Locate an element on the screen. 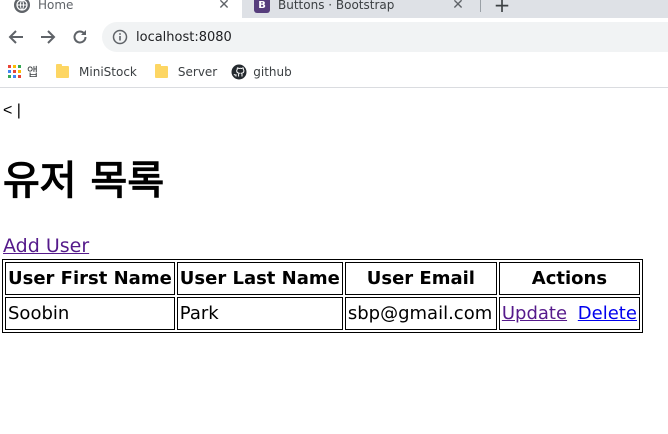 This screenshot has height=434, width=668. tab-strip: Home ✕ B Buttons · Bootstrap ✕ + is located at coordinates (334, 9).